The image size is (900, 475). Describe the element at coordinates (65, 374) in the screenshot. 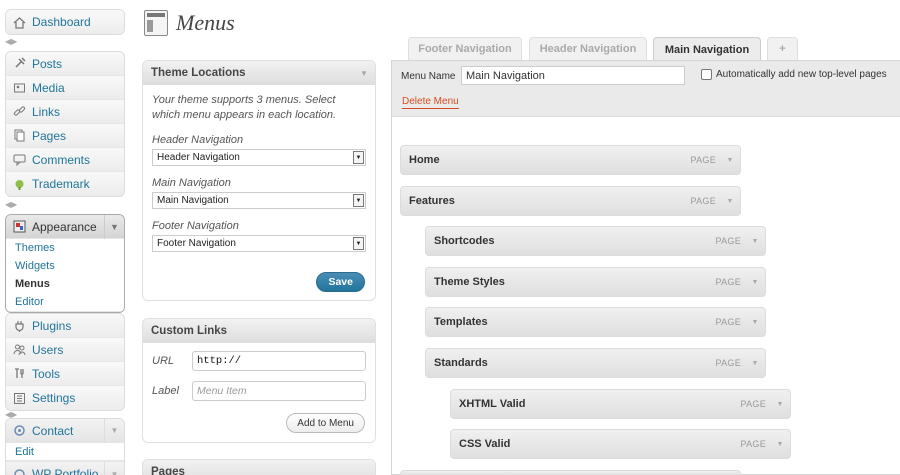

I see `sidebar-item-tools: Tools` at that location.